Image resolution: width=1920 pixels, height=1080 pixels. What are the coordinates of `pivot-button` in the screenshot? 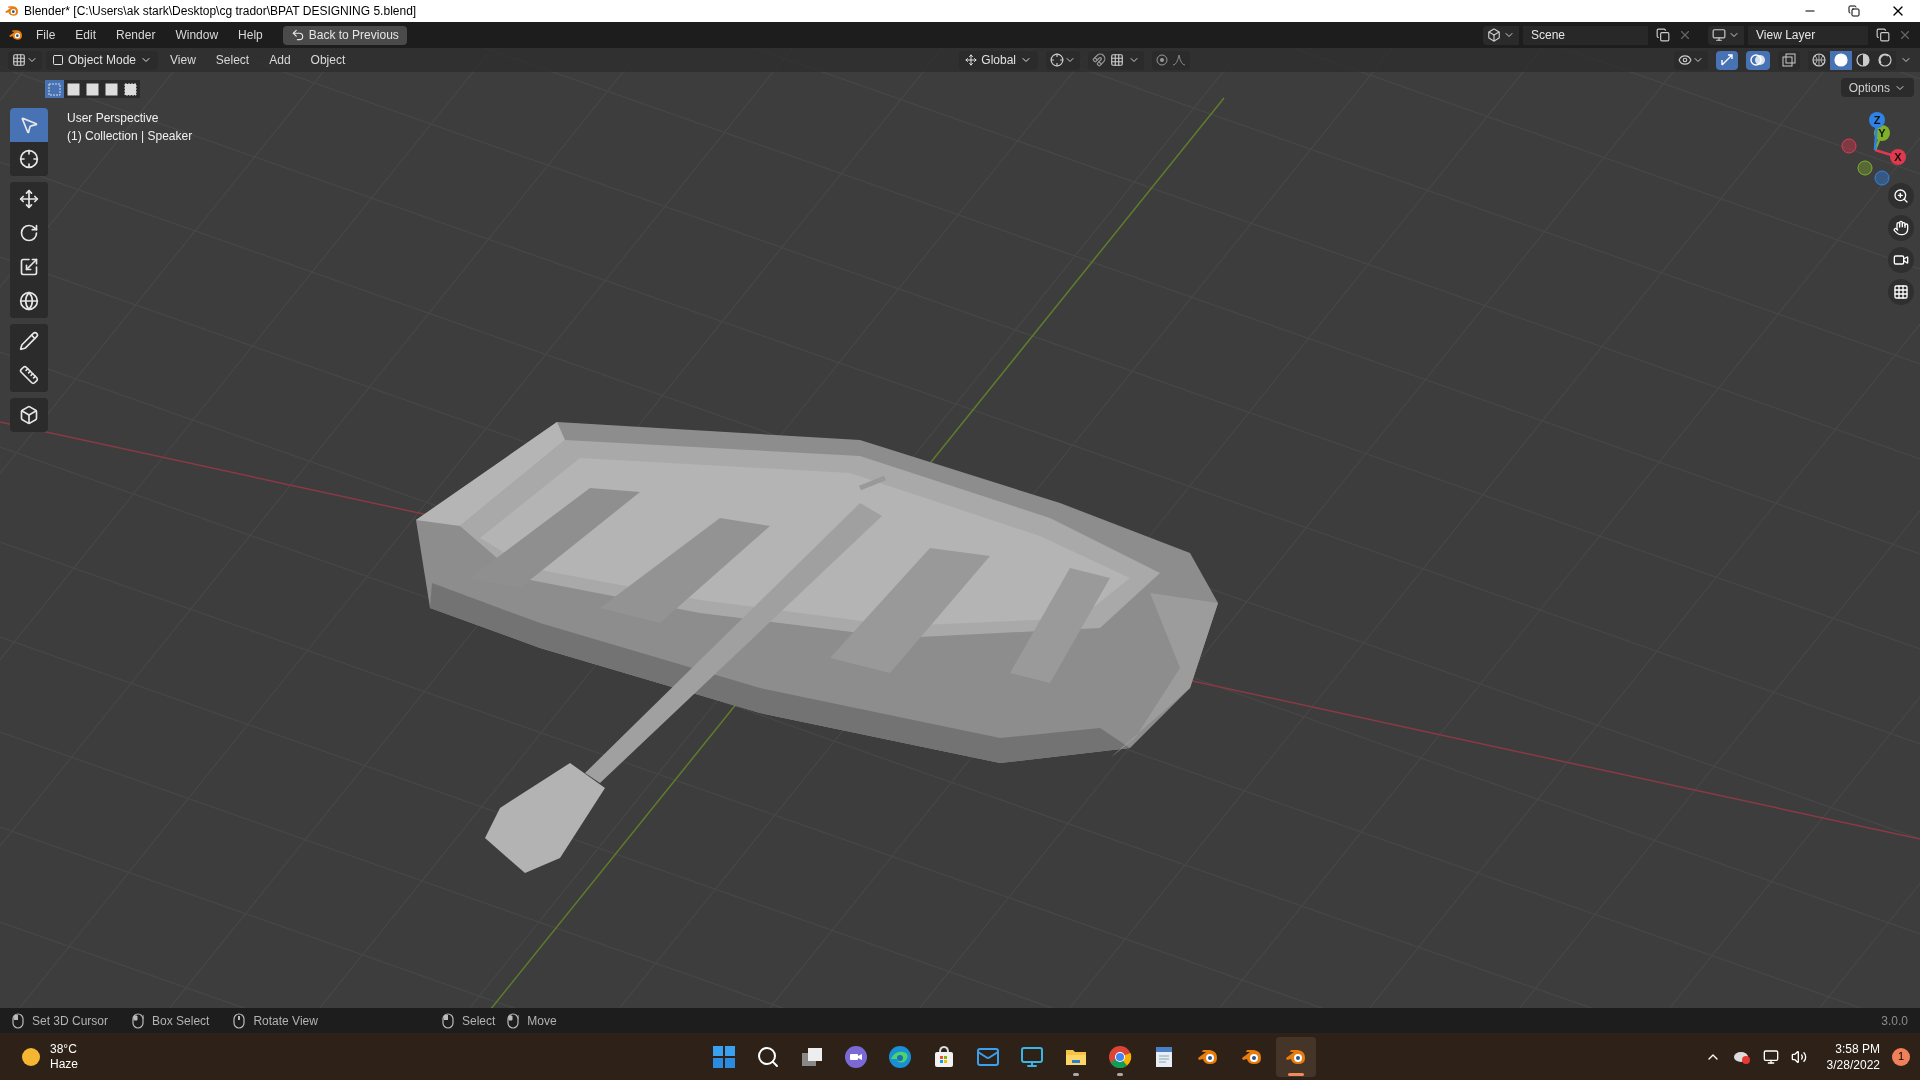 It's located at (1063, 60).